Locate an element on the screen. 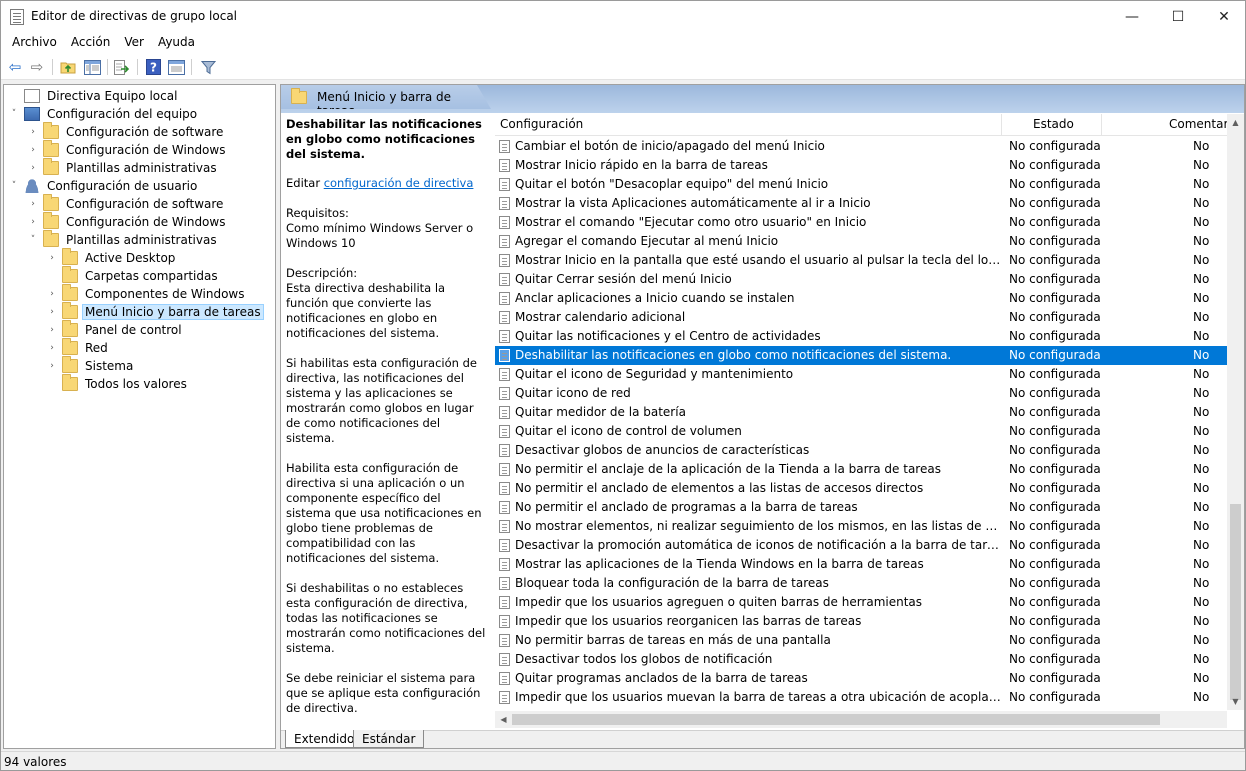  tree-node: ˅ Configuración del equipo is located at coordinates (104, 114).